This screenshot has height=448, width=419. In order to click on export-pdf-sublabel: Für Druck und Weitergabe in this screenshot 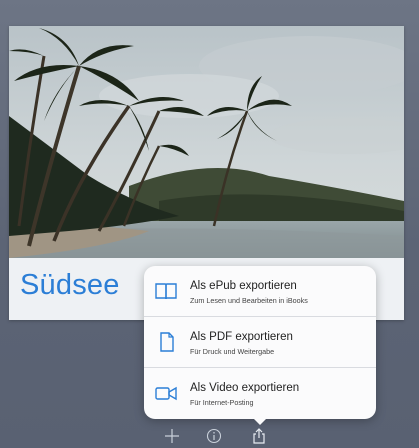, I will do `click(232, 351)`.